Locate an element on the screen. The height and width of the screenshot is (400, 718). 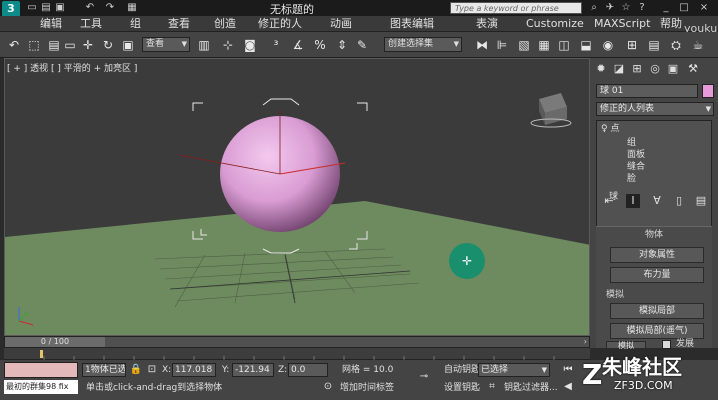
named-selection-set-select: 创建选择集 ▼ is located at coordinates (423, 44).